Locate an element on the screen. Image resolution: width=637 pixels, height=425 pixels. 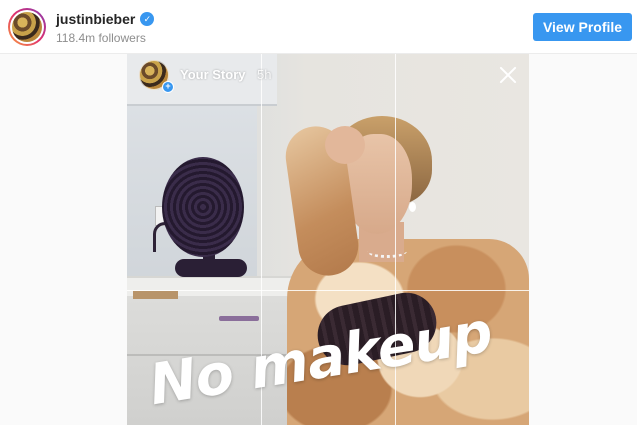
view-profile-button: View Profile is located at coordinates (582, 27).